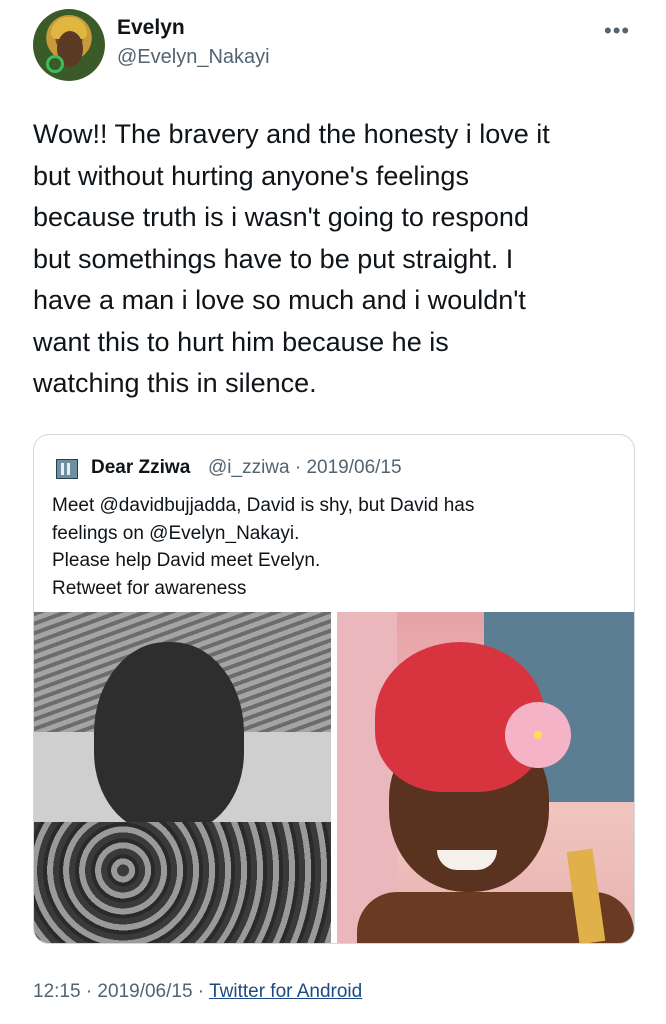  Describe the element at coordinates (69, 45) in the screenshot. I see `author-avatar` at that location.